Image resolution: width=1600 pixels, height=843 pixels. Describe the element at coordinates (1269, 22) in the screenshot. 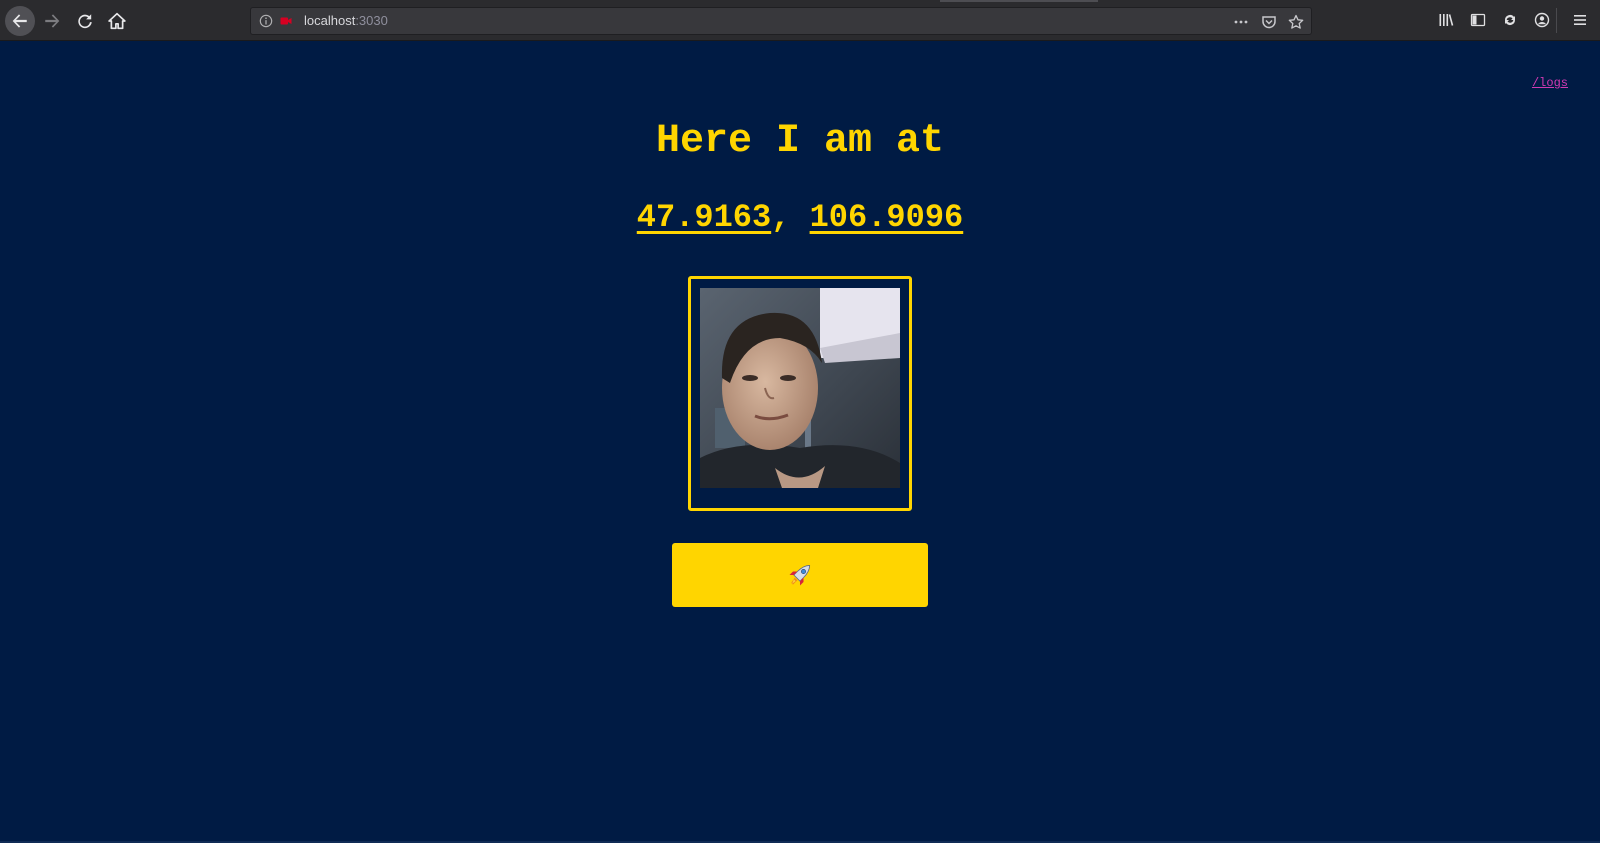

I see `pocket-icon` at that location.